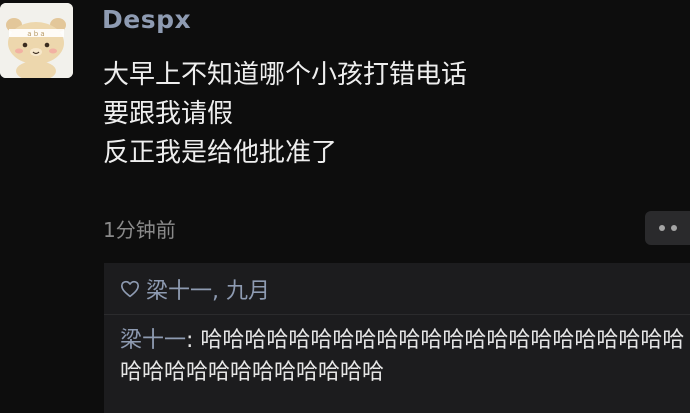 This screenshot has height=413, width=690. What do you see at coordinates (285, 75) in the screenshot?
I see `post-text-line: 大早上不知道哪个小孩打错电话` at bounding box center [285, 75].